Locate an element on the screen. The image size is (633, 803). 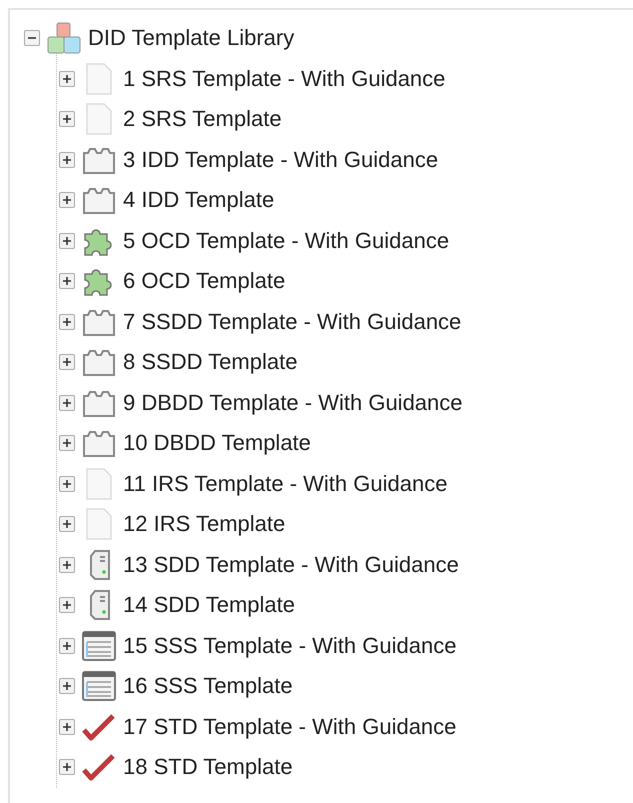
tree-item: 5 OCD Template - With Guidance is located at coordinates (286, 241).